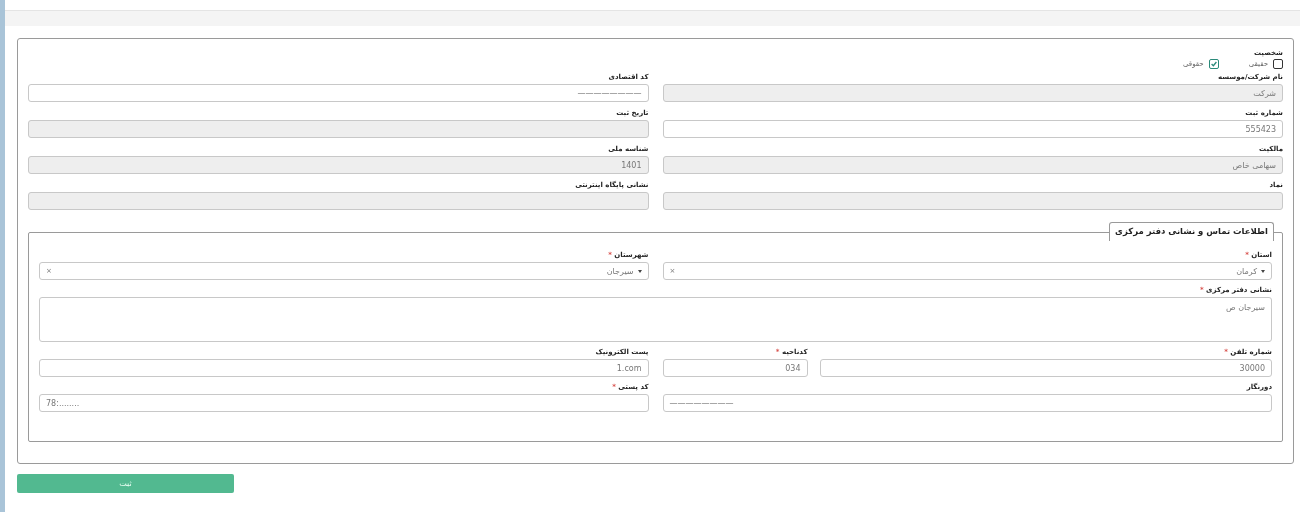 This screenshot has height=512, width=1300. I want to click on input-field: 1.com, so click(344, 368).